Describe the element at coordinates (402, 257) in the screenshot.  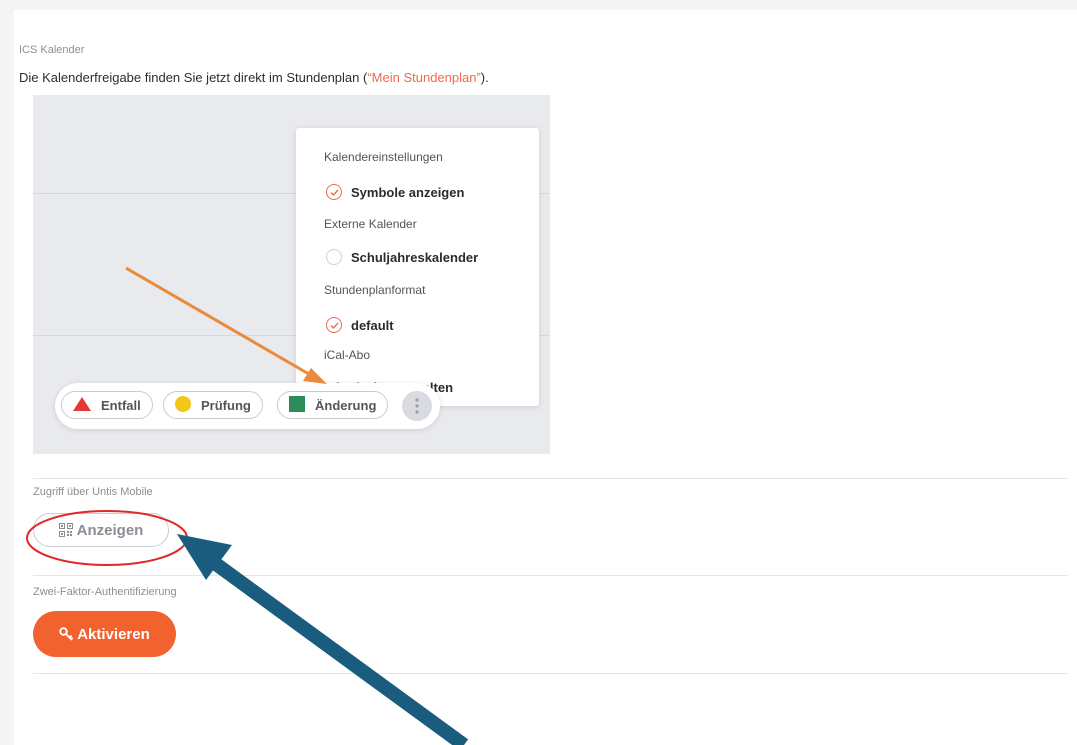
I see `option-school-year-calendar: Schuljahreskalender` at that location.